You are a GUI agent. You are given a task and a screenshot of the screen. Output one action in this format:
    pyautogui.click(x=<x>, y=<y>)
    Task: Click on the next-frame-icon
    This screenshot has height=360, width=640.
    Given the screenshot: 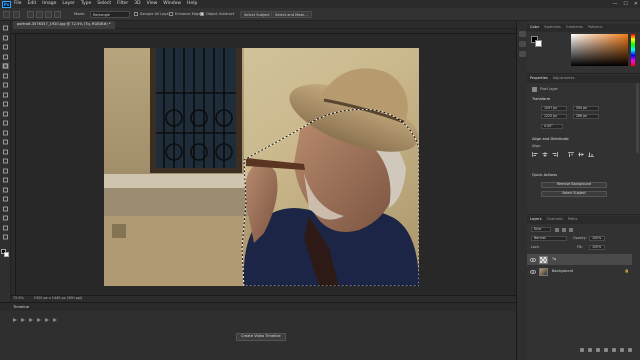 What is the action you would take?
    pyautogui.click(x=39, y=320)
    